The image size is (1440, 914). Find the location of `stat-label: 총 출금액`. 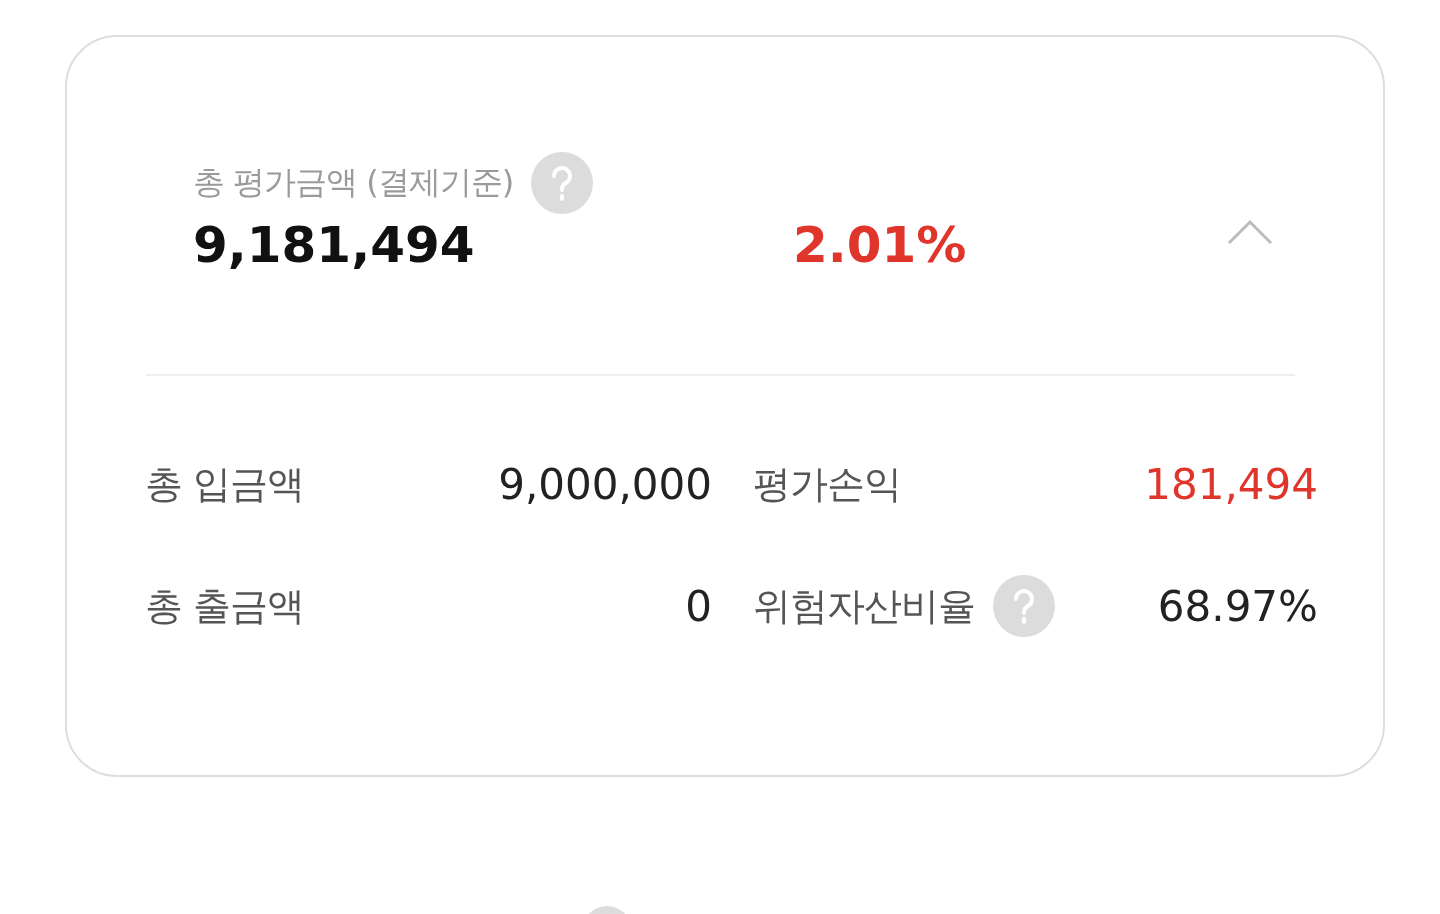

stat-label: 총 출금액 is located at coordinates (225, 606).